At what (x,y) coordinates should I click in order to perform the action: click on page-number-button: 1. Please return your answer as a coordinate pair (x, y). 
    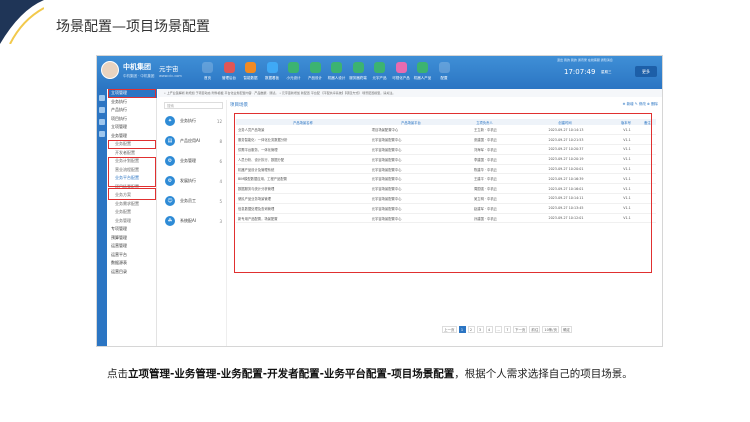
    Looking at the image, I should click on (462, 329).